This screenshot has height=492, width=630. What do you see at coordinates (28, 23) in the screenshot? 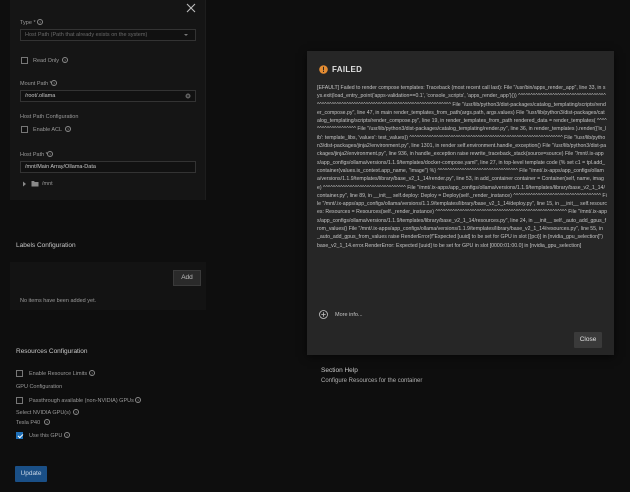
I see `type-label: Type *` at bounding box center [28, 23].